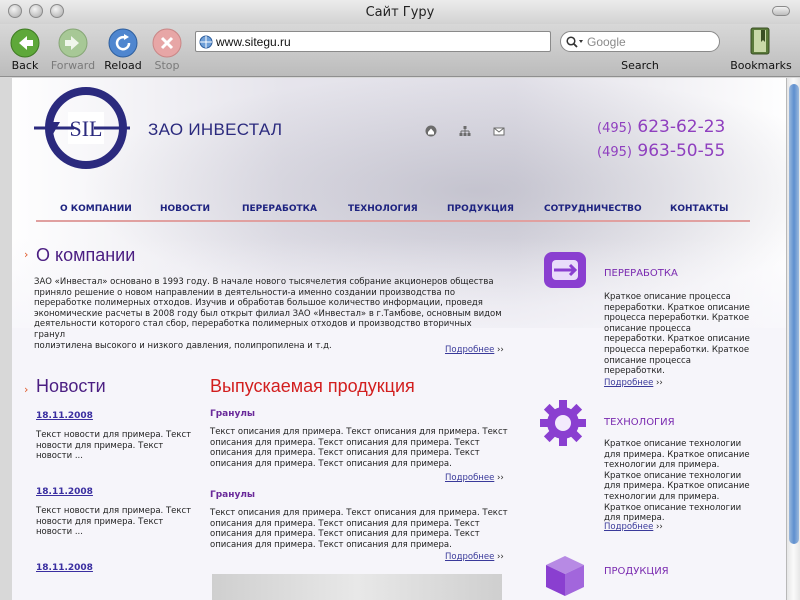 Image resolution: width=800 pixels, height=600 pixels. I want to click on phone-code: (495), so click(614, 152).